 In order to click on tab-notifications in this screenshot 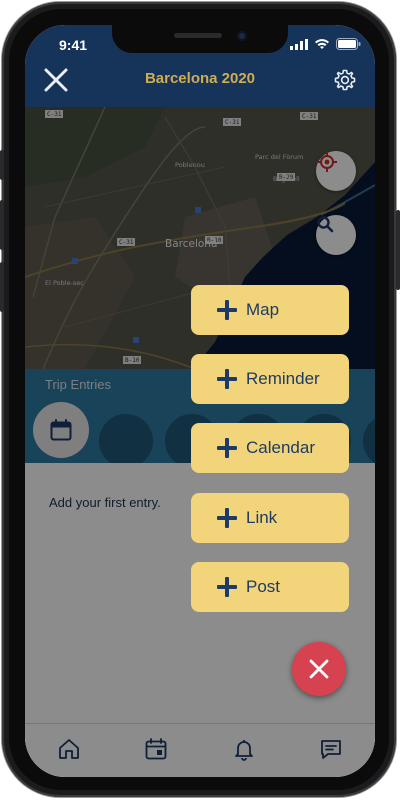, I will do `click(244, 749)`.